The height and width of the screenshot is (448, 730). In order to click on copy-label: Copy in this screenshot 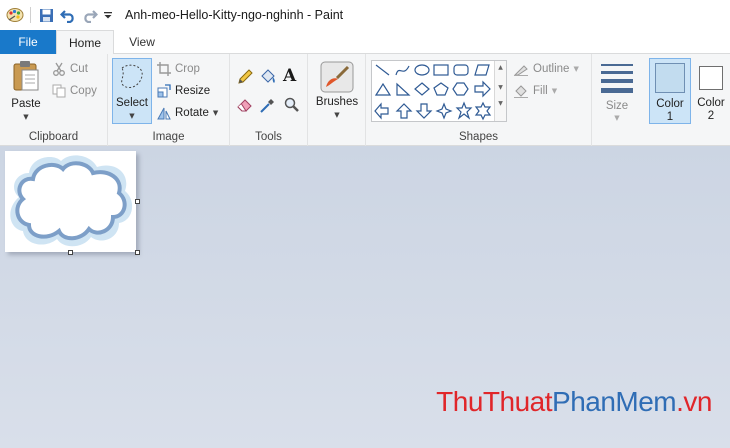, I will do `click(83, 91)`.